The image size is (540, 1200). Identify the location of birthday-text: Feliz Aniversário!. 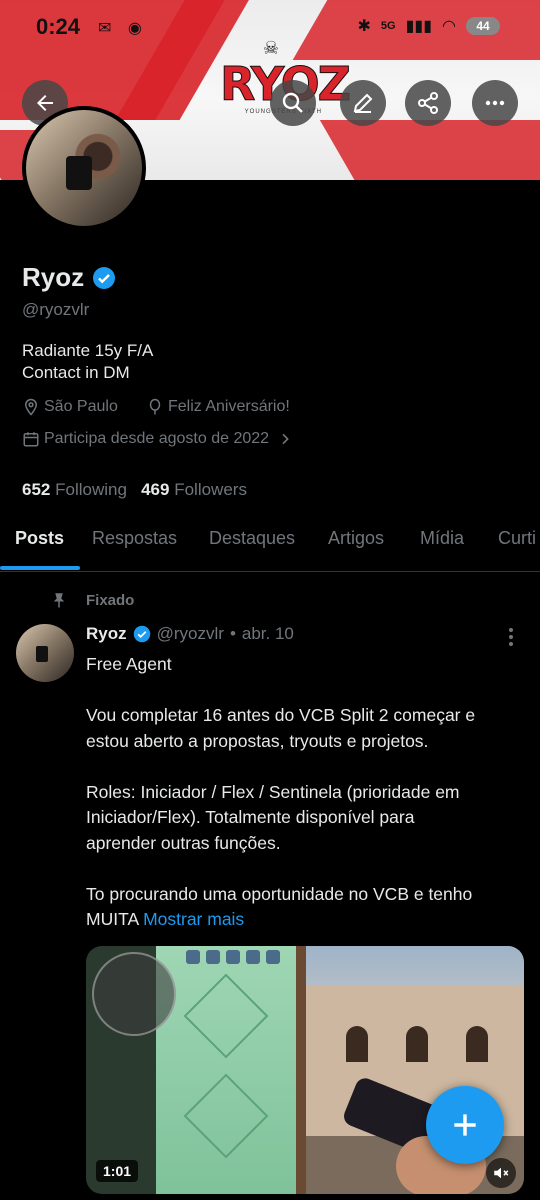
(229, 406).